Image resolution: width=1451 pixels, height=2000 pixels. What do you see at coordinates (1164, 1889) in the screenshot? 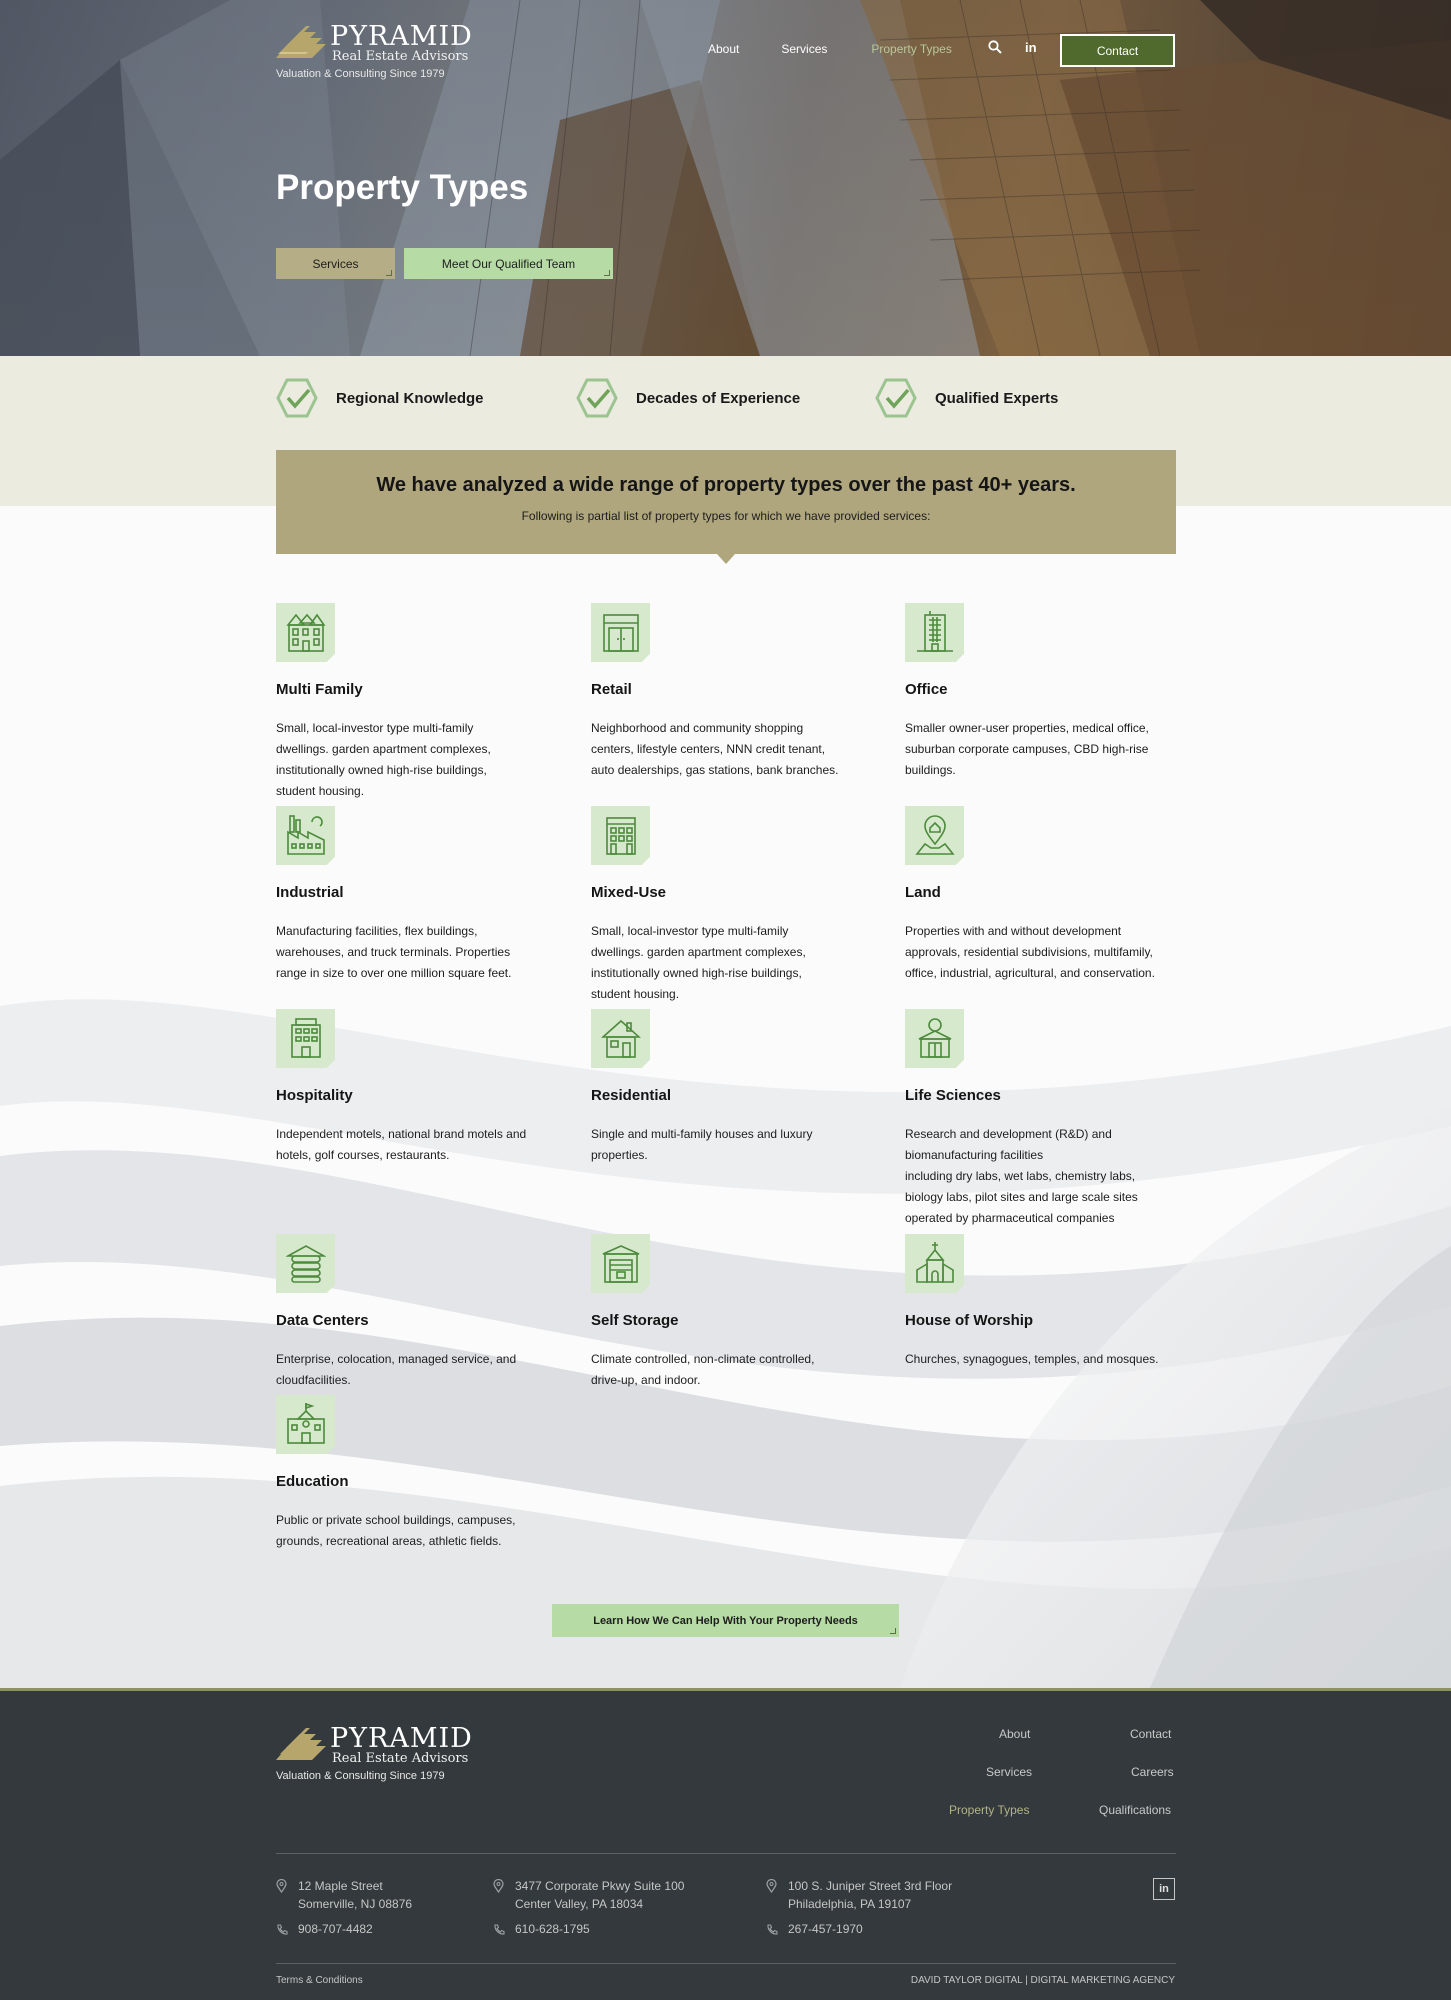
I see `footer-linkedin-icon: in` at bounding box center [1164, 1889].